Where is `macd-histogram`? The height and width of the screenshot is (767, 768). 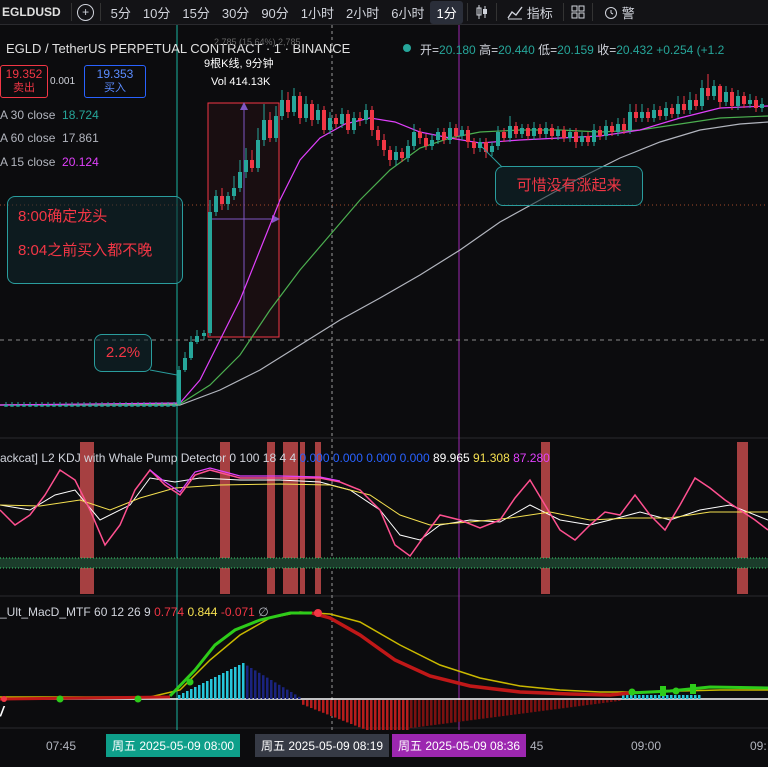
macd-histogram is located at coordinates (439, 696).